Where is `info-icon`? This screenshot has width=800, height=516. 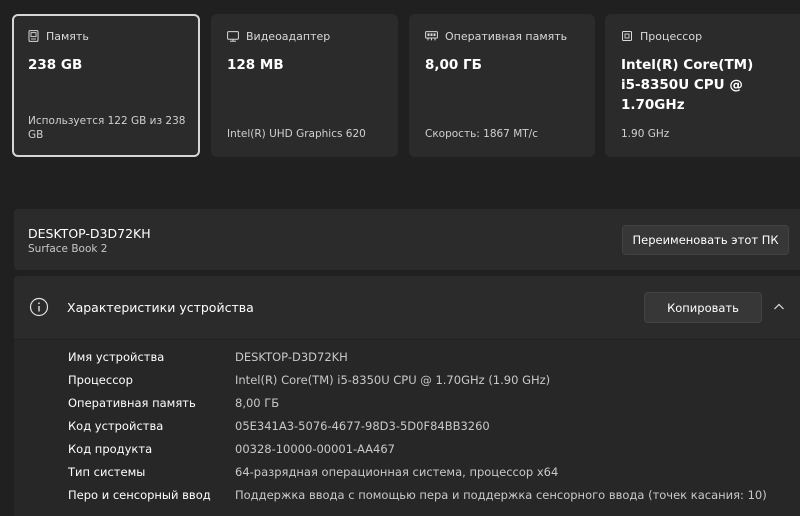 info-icon is located at coordinates (39, 307).